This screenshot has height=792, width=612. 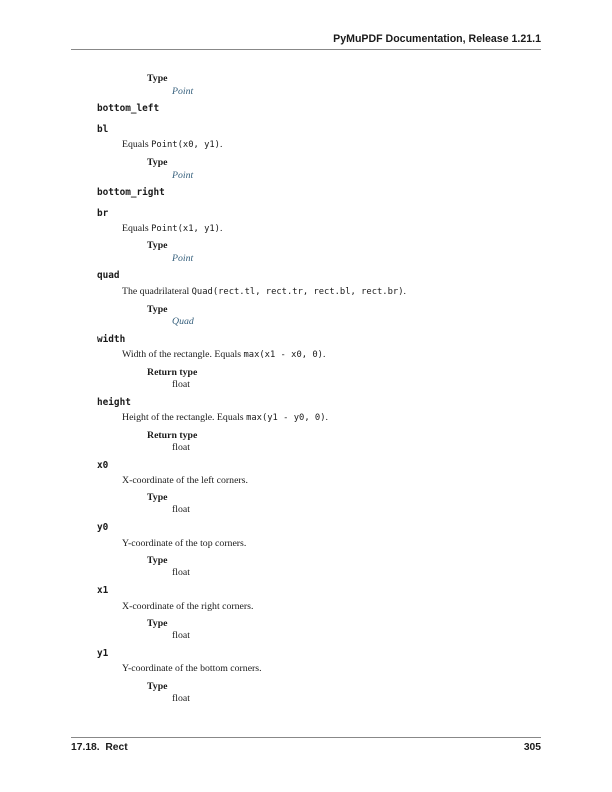 I want to click on attribute-description: Equals Point(x0, y1)., so click(x=172, y=144).